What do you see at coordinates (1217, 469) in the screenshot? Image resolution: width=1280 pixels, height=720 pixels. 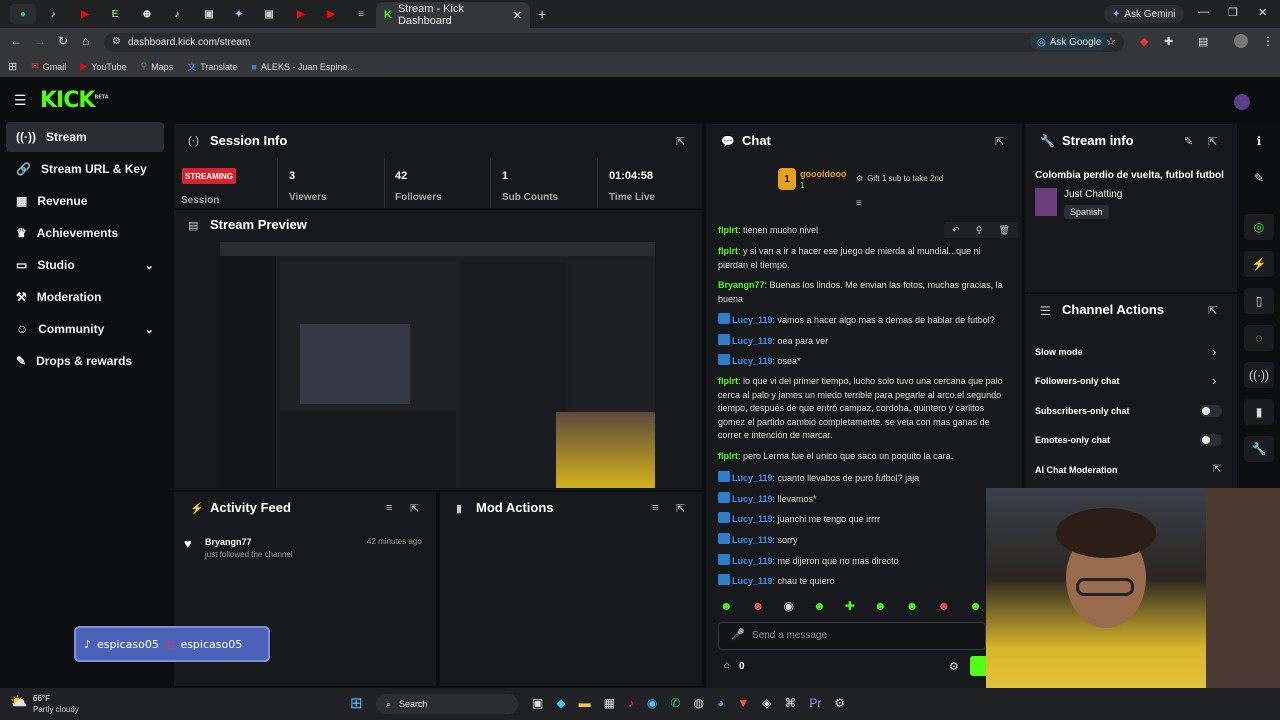 I see `external-link-icon: ⇱` at bounding box center [1217, 469].